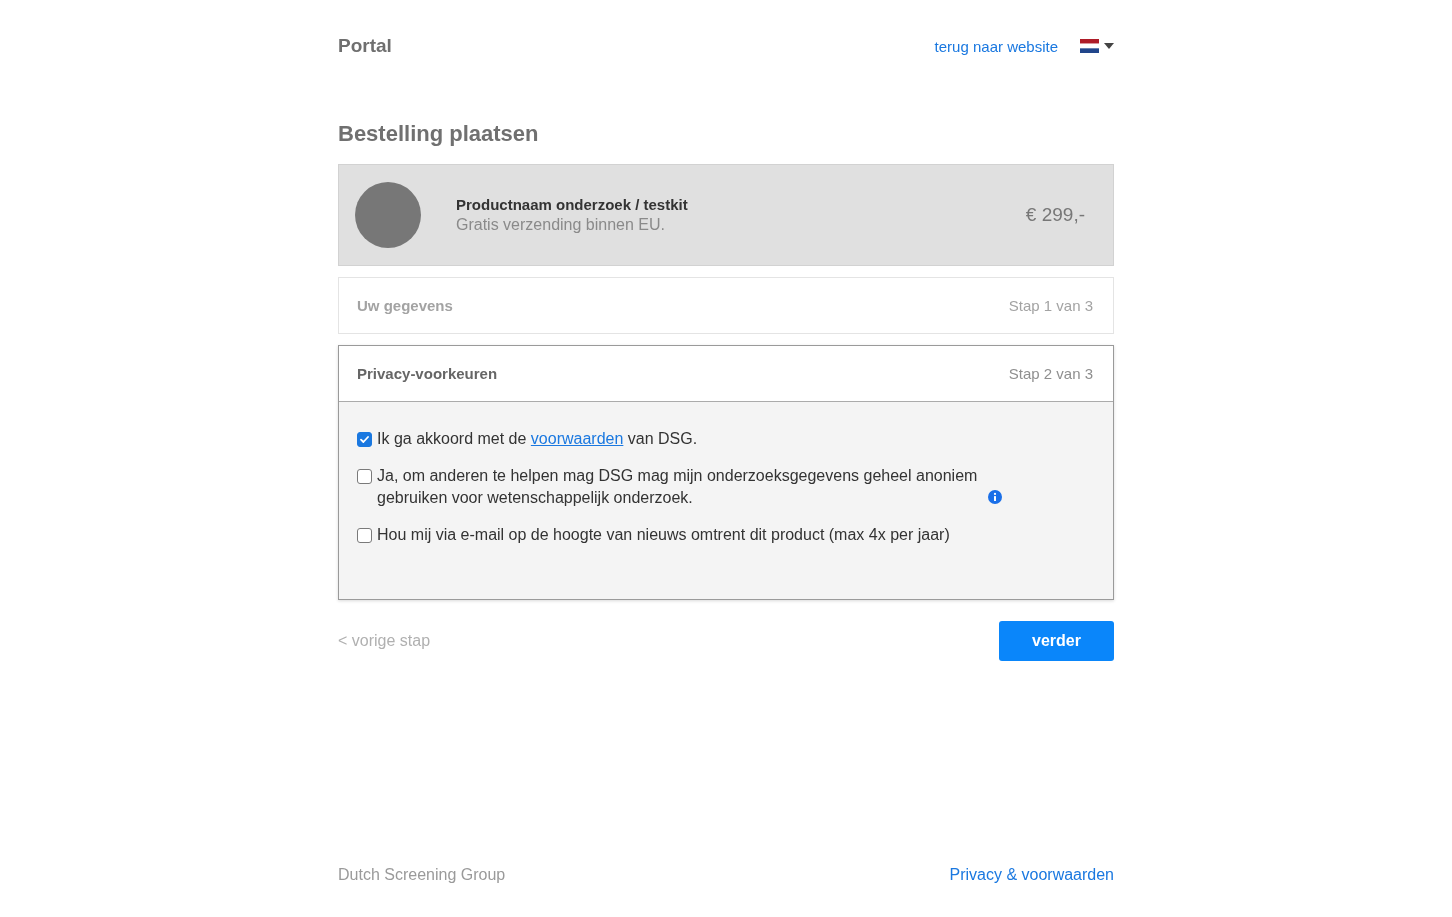  I want to click on consent-text: Hou mij via e-mail op de hoogte van nieuws omtrent dit product (max 4x per jaar), so click(663, 535).